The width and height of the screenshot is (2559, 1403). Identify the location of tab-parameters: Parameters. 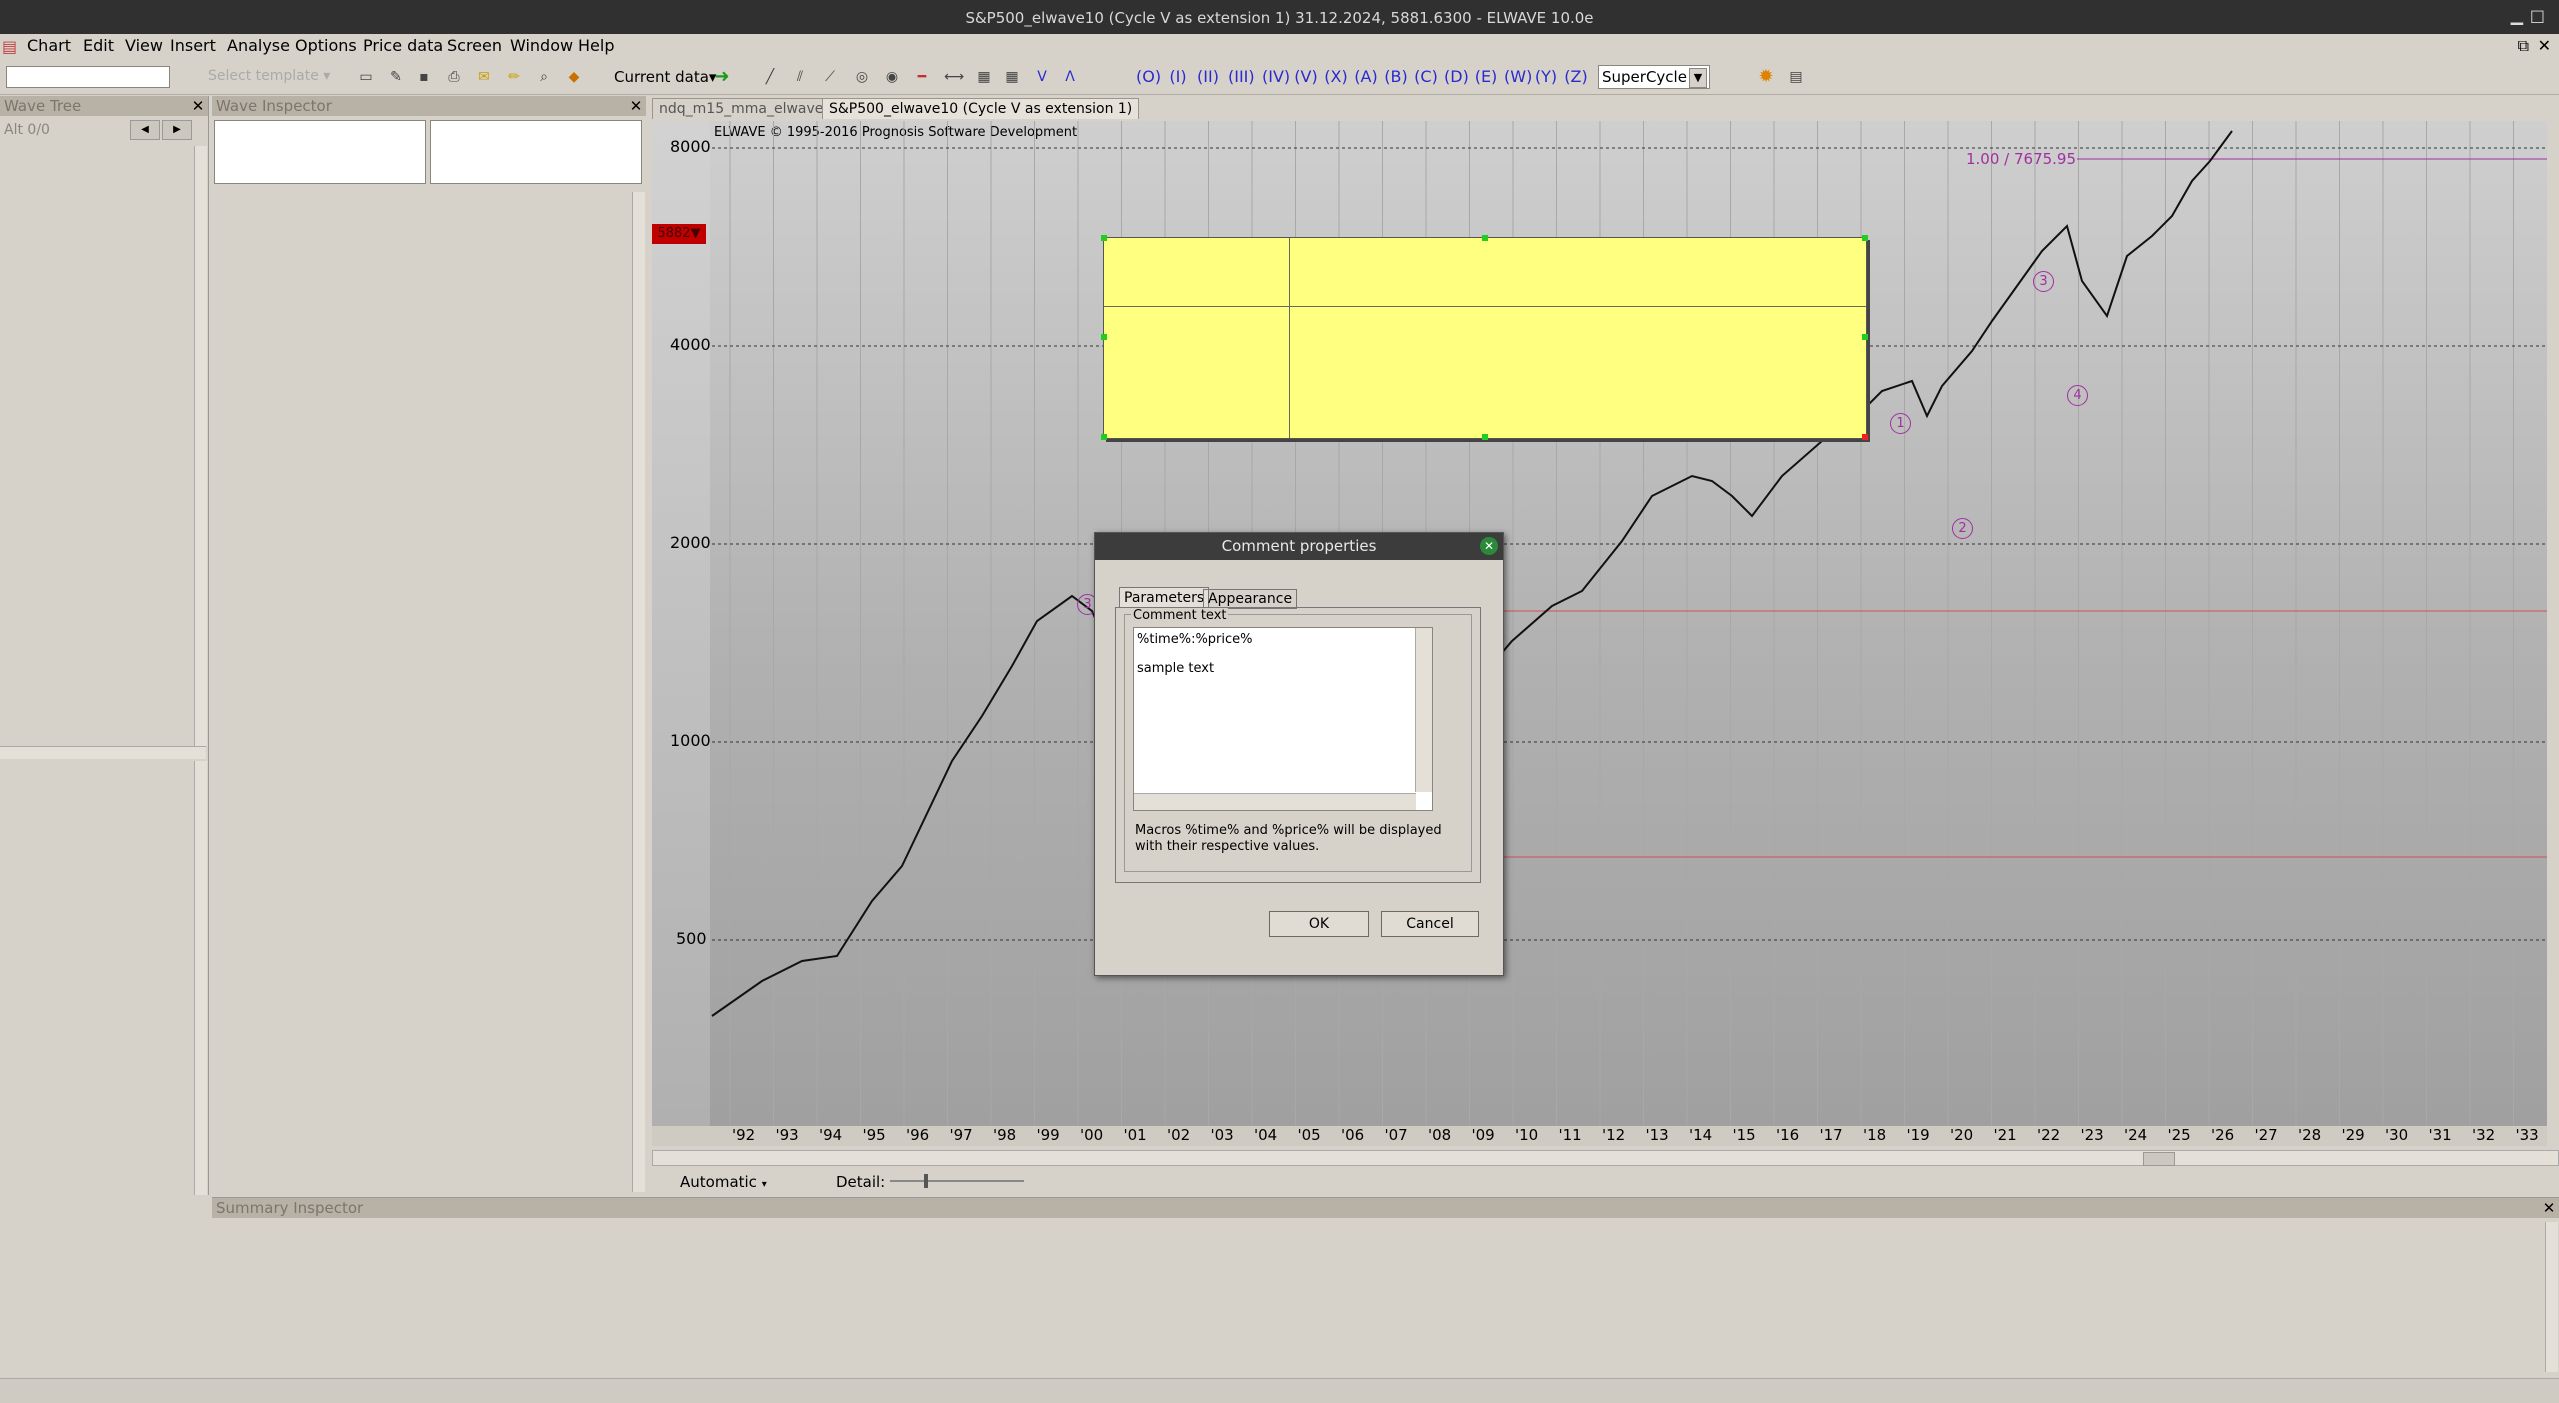
(1164, 597).